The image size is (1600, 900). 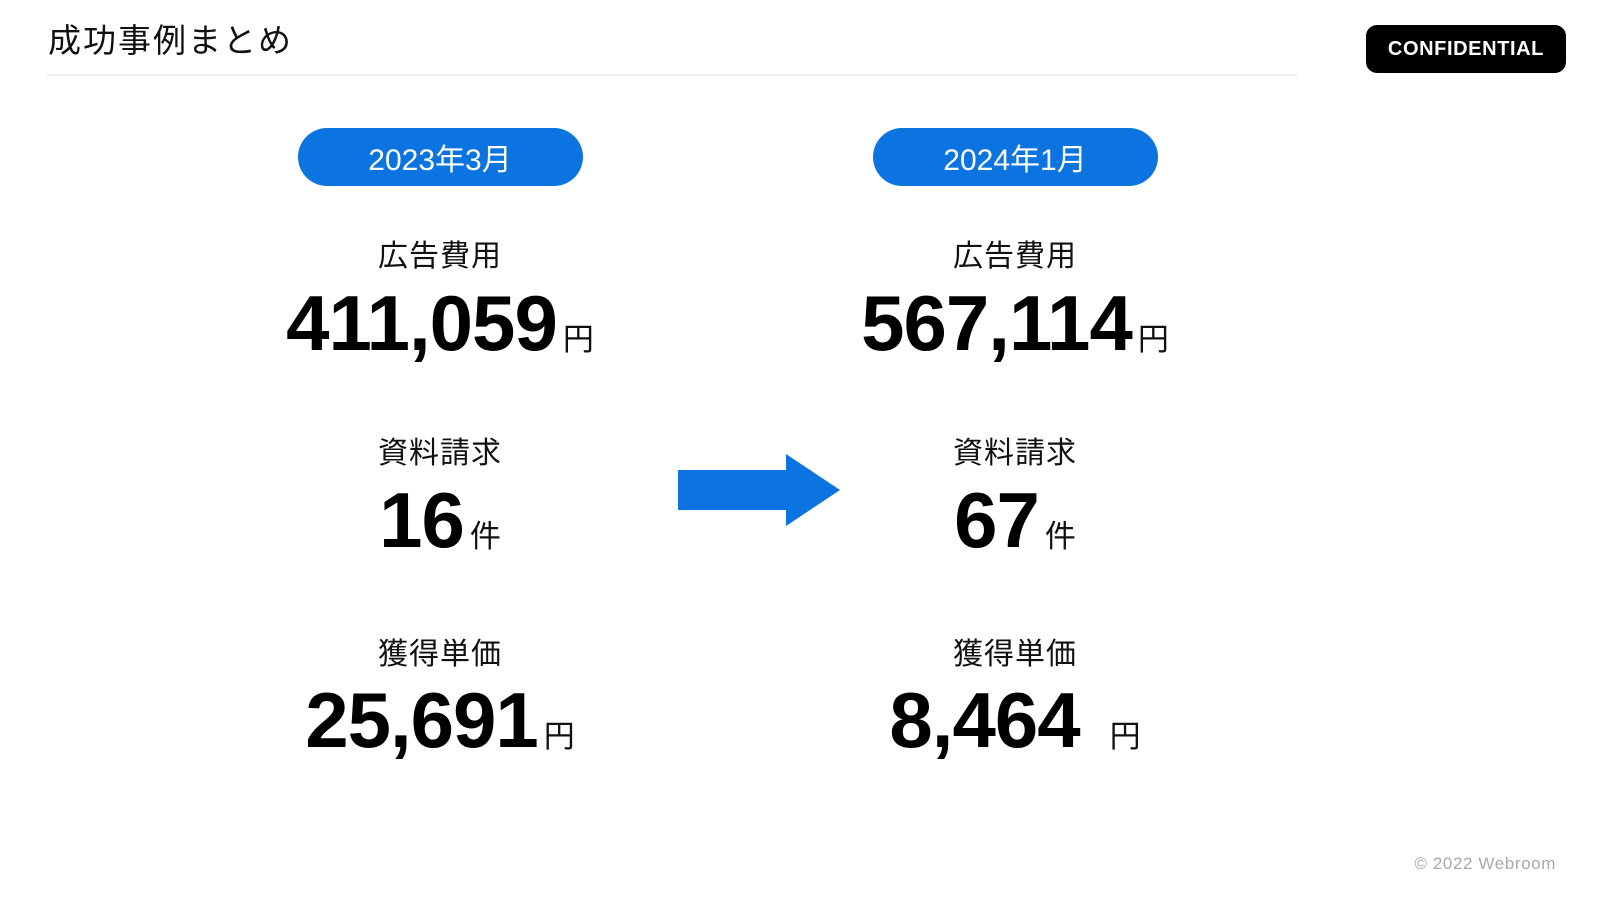 I want to click on after-metric-cpa: 獲得単価 8,464 円, so click(x=1015, y=700).